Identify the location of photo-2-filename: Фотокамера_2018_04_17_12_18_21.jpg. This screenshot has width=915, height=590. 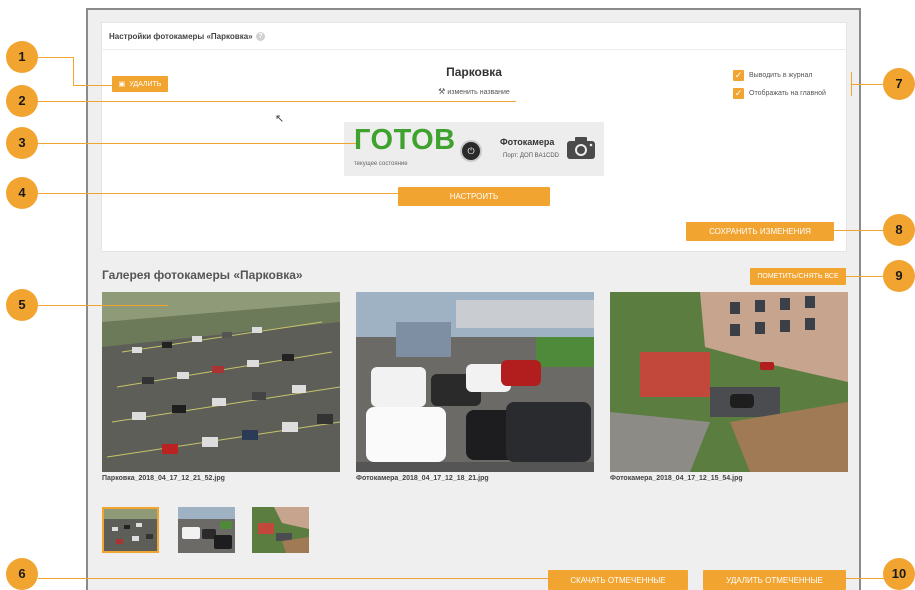
(422, 478).